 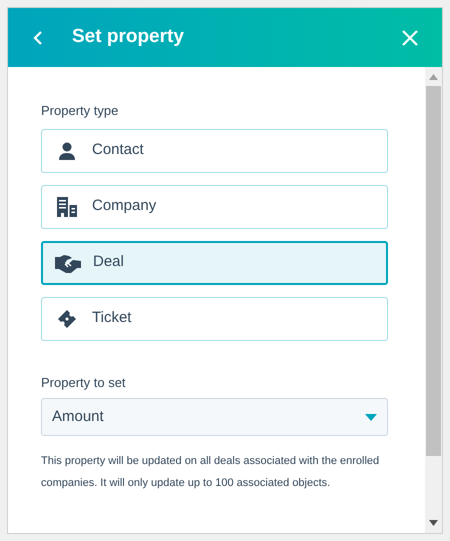 What do you see at coordinates (214, 318) in the screenshot?
I see `property-type-option: Ticket` at bounding box center [214, 318].